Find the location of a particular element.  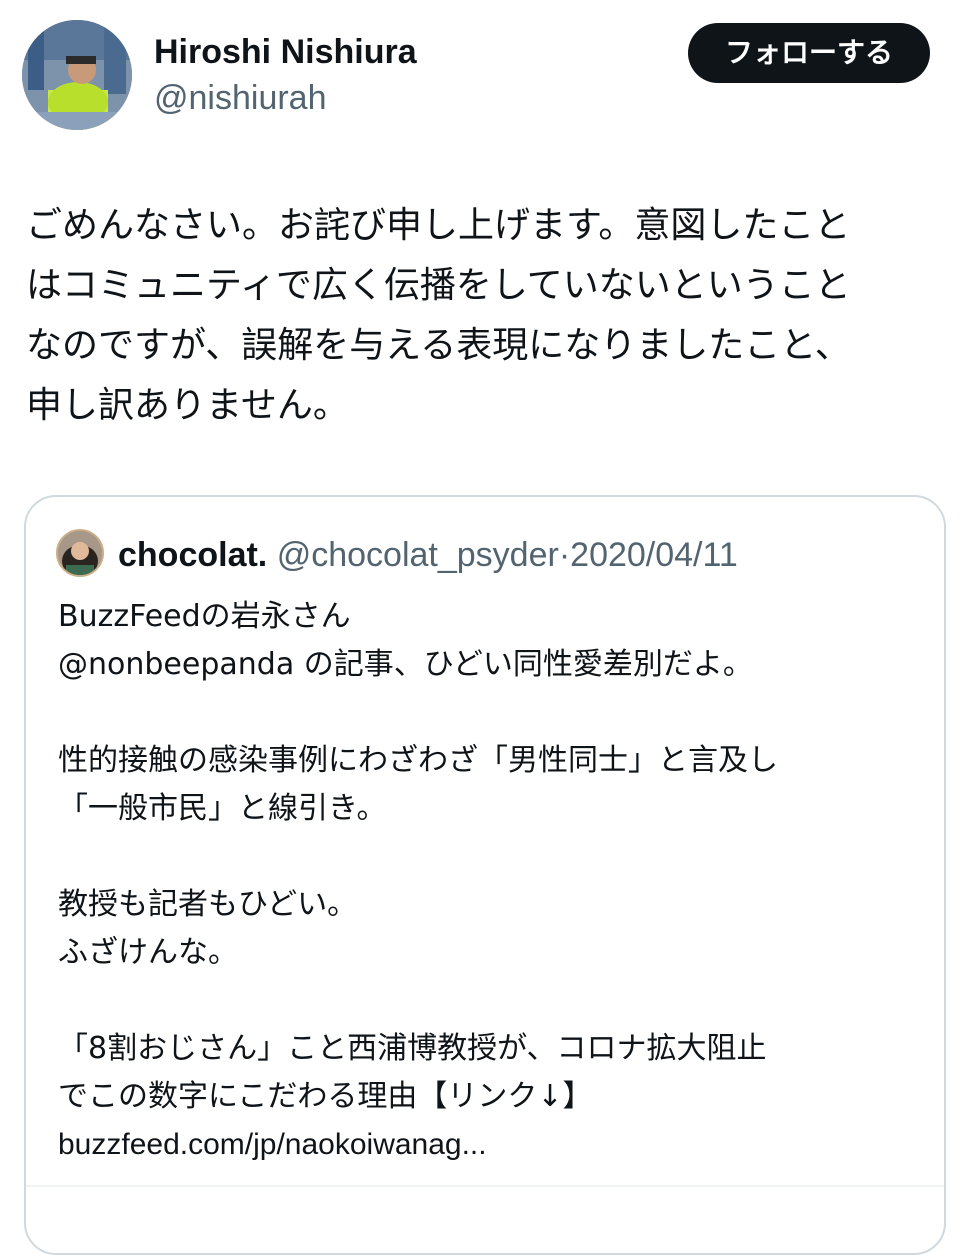

quoted-handle: @chocolat_psyder is located at coordinates (418, 555).